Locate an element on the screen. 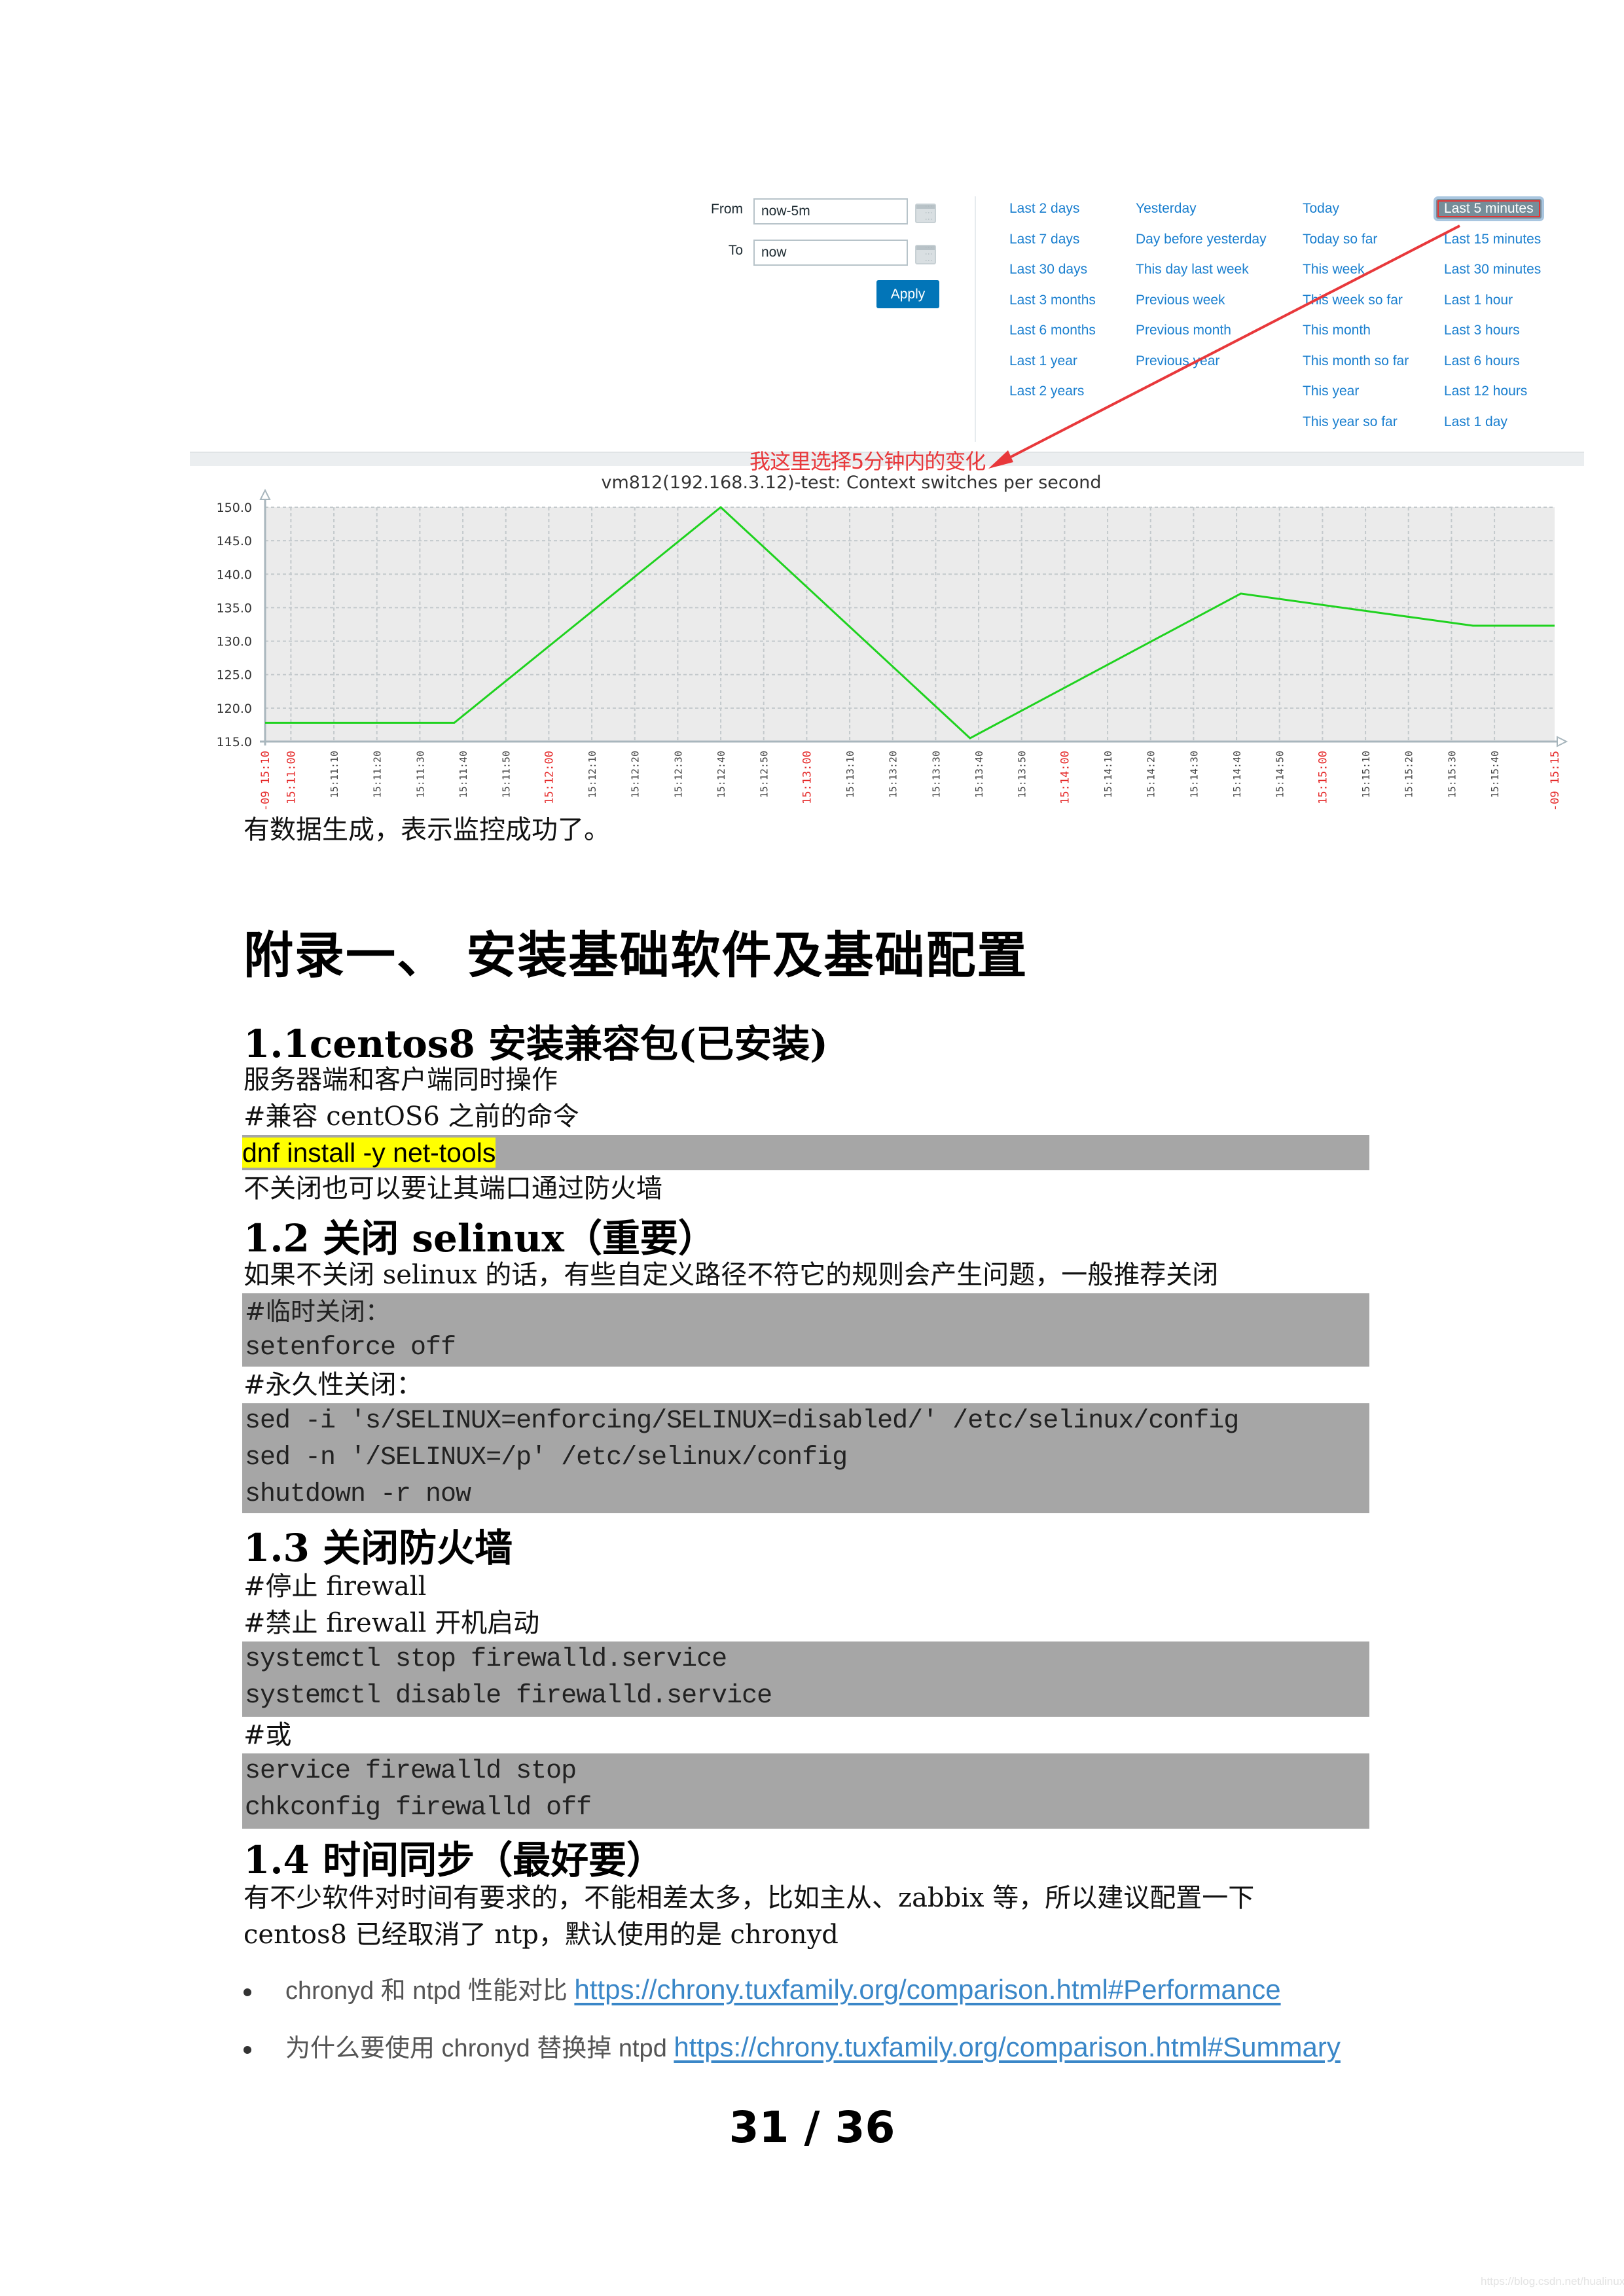 This screenshot has width=1624, height=2296. quick-range-last-1-hour: Last 1 hour is located at coordinates (1478, 300).